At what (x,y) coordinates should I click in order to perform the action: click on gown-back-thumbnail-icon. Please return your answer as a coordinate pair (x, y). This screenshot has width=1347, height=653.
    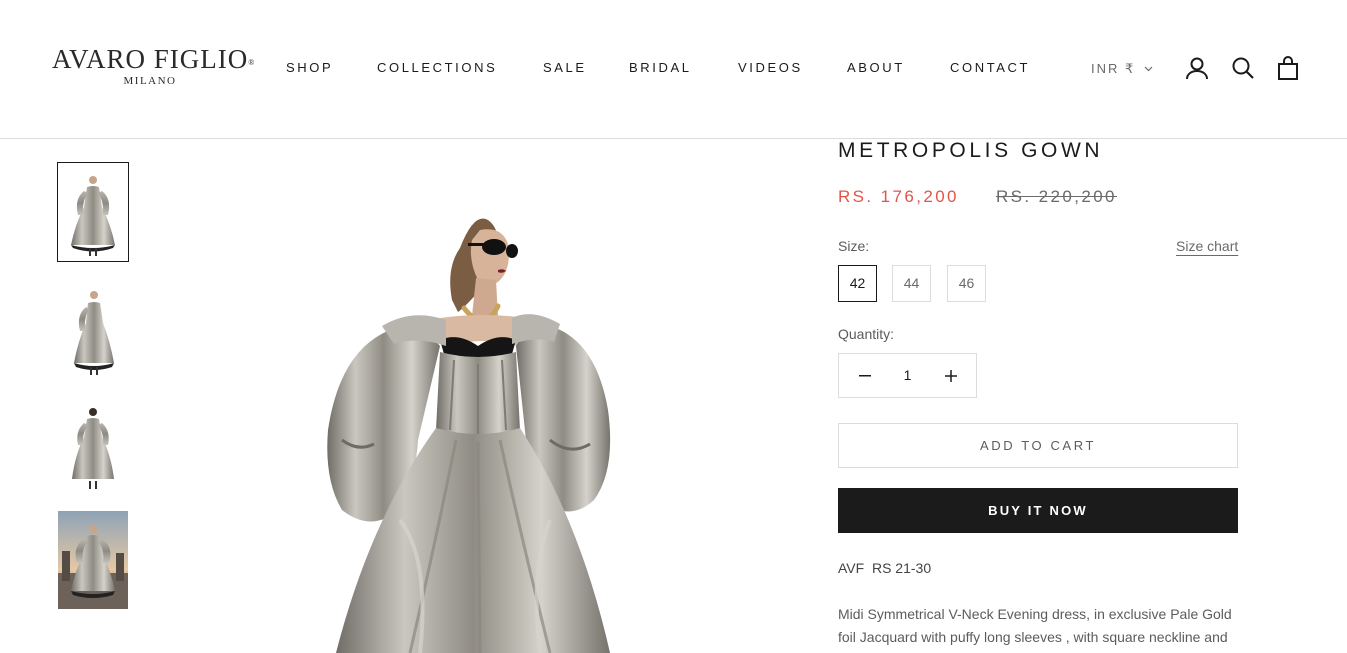
    Looking at the image, I should click on (93, 446).